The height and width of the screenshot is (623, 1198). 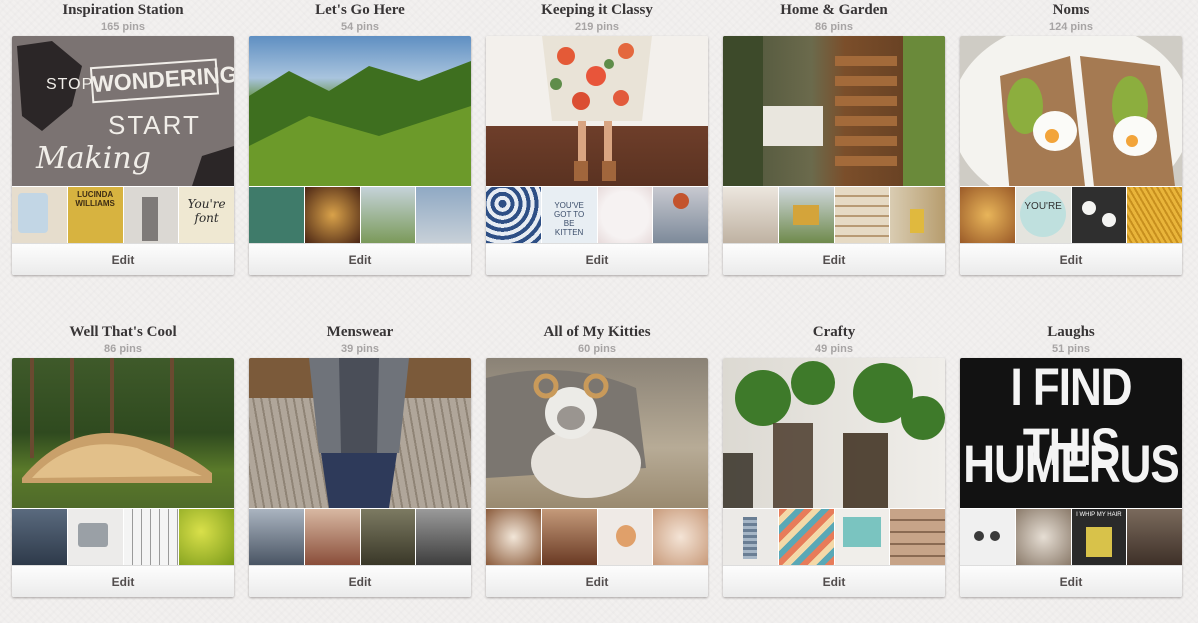 I want to click on board-header: Noms 124 pins, so click(x=1071, y=18).